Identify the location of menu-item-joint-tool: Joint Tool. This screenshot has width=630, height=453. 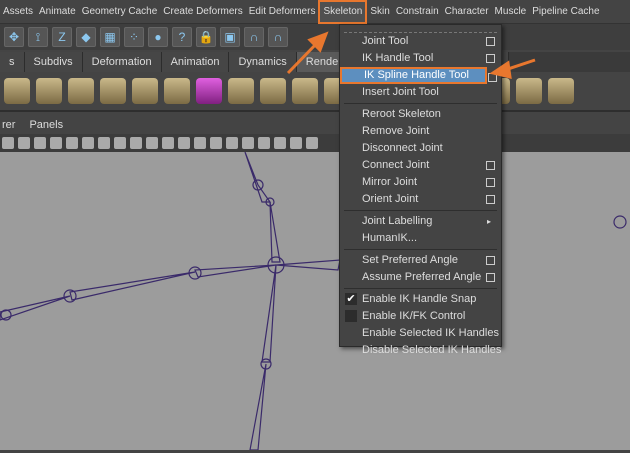
(420, 41).